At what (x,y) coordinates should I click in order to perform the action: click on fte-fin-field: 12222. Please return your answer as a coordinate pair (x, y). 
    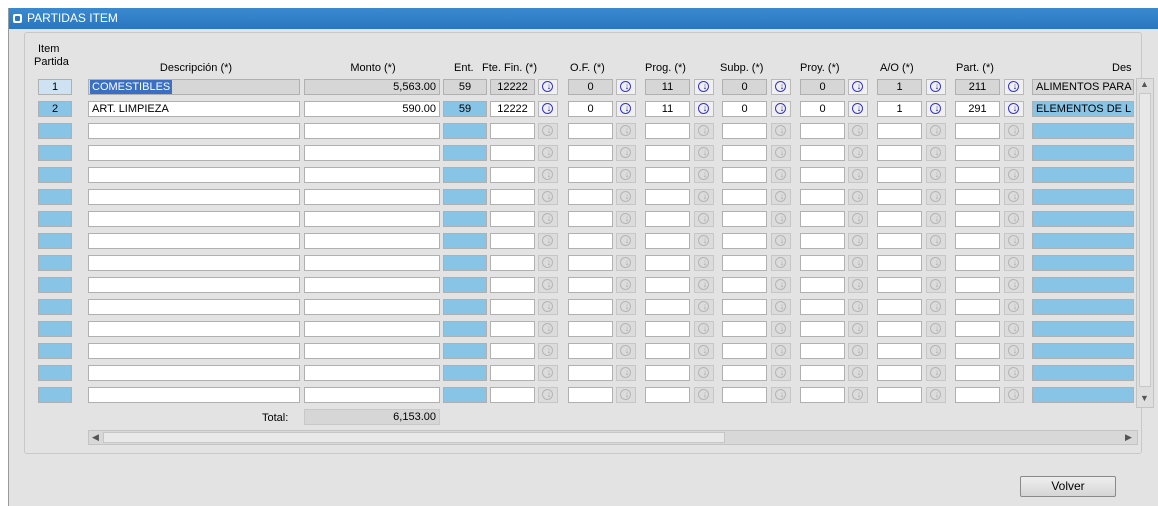
    Looking at the image, I should click on (512, 87).